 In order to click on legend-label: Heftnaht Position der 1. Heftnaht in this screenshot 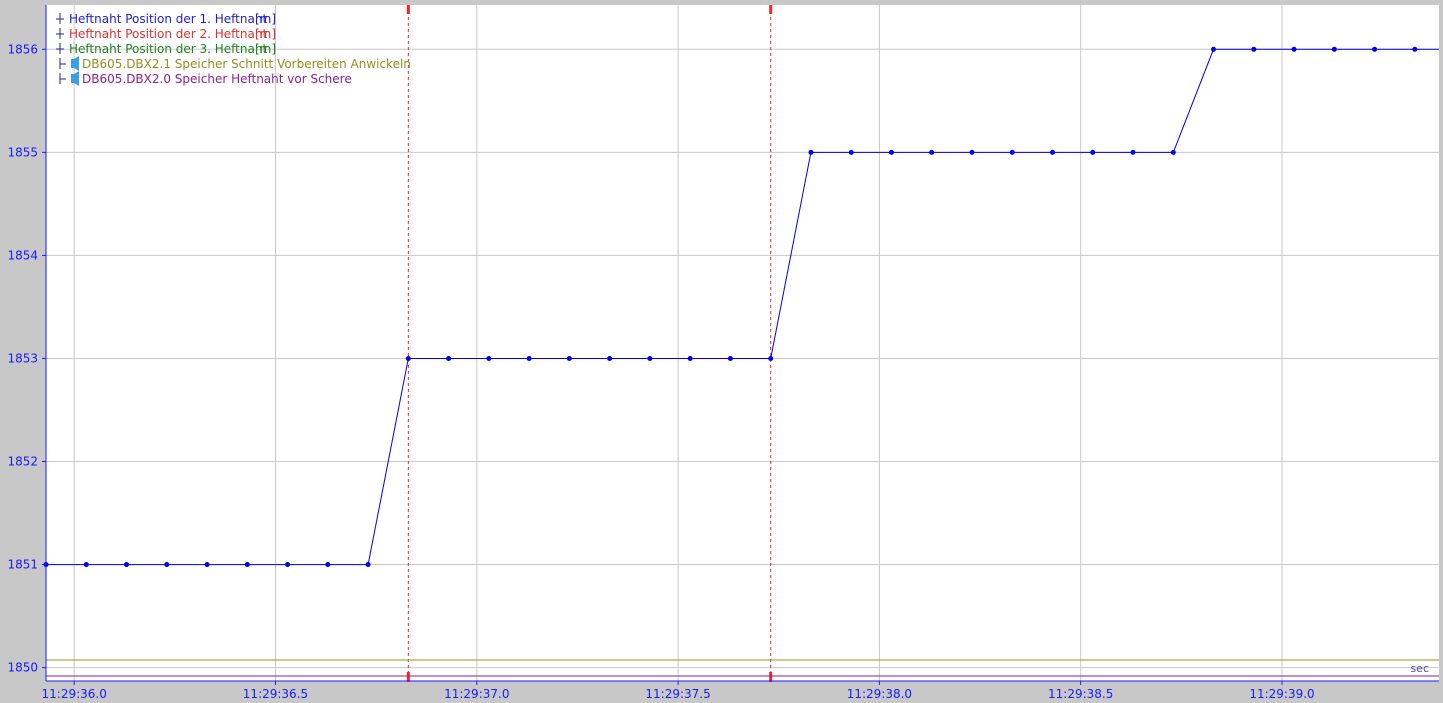, I will do `click(168, 19)`.